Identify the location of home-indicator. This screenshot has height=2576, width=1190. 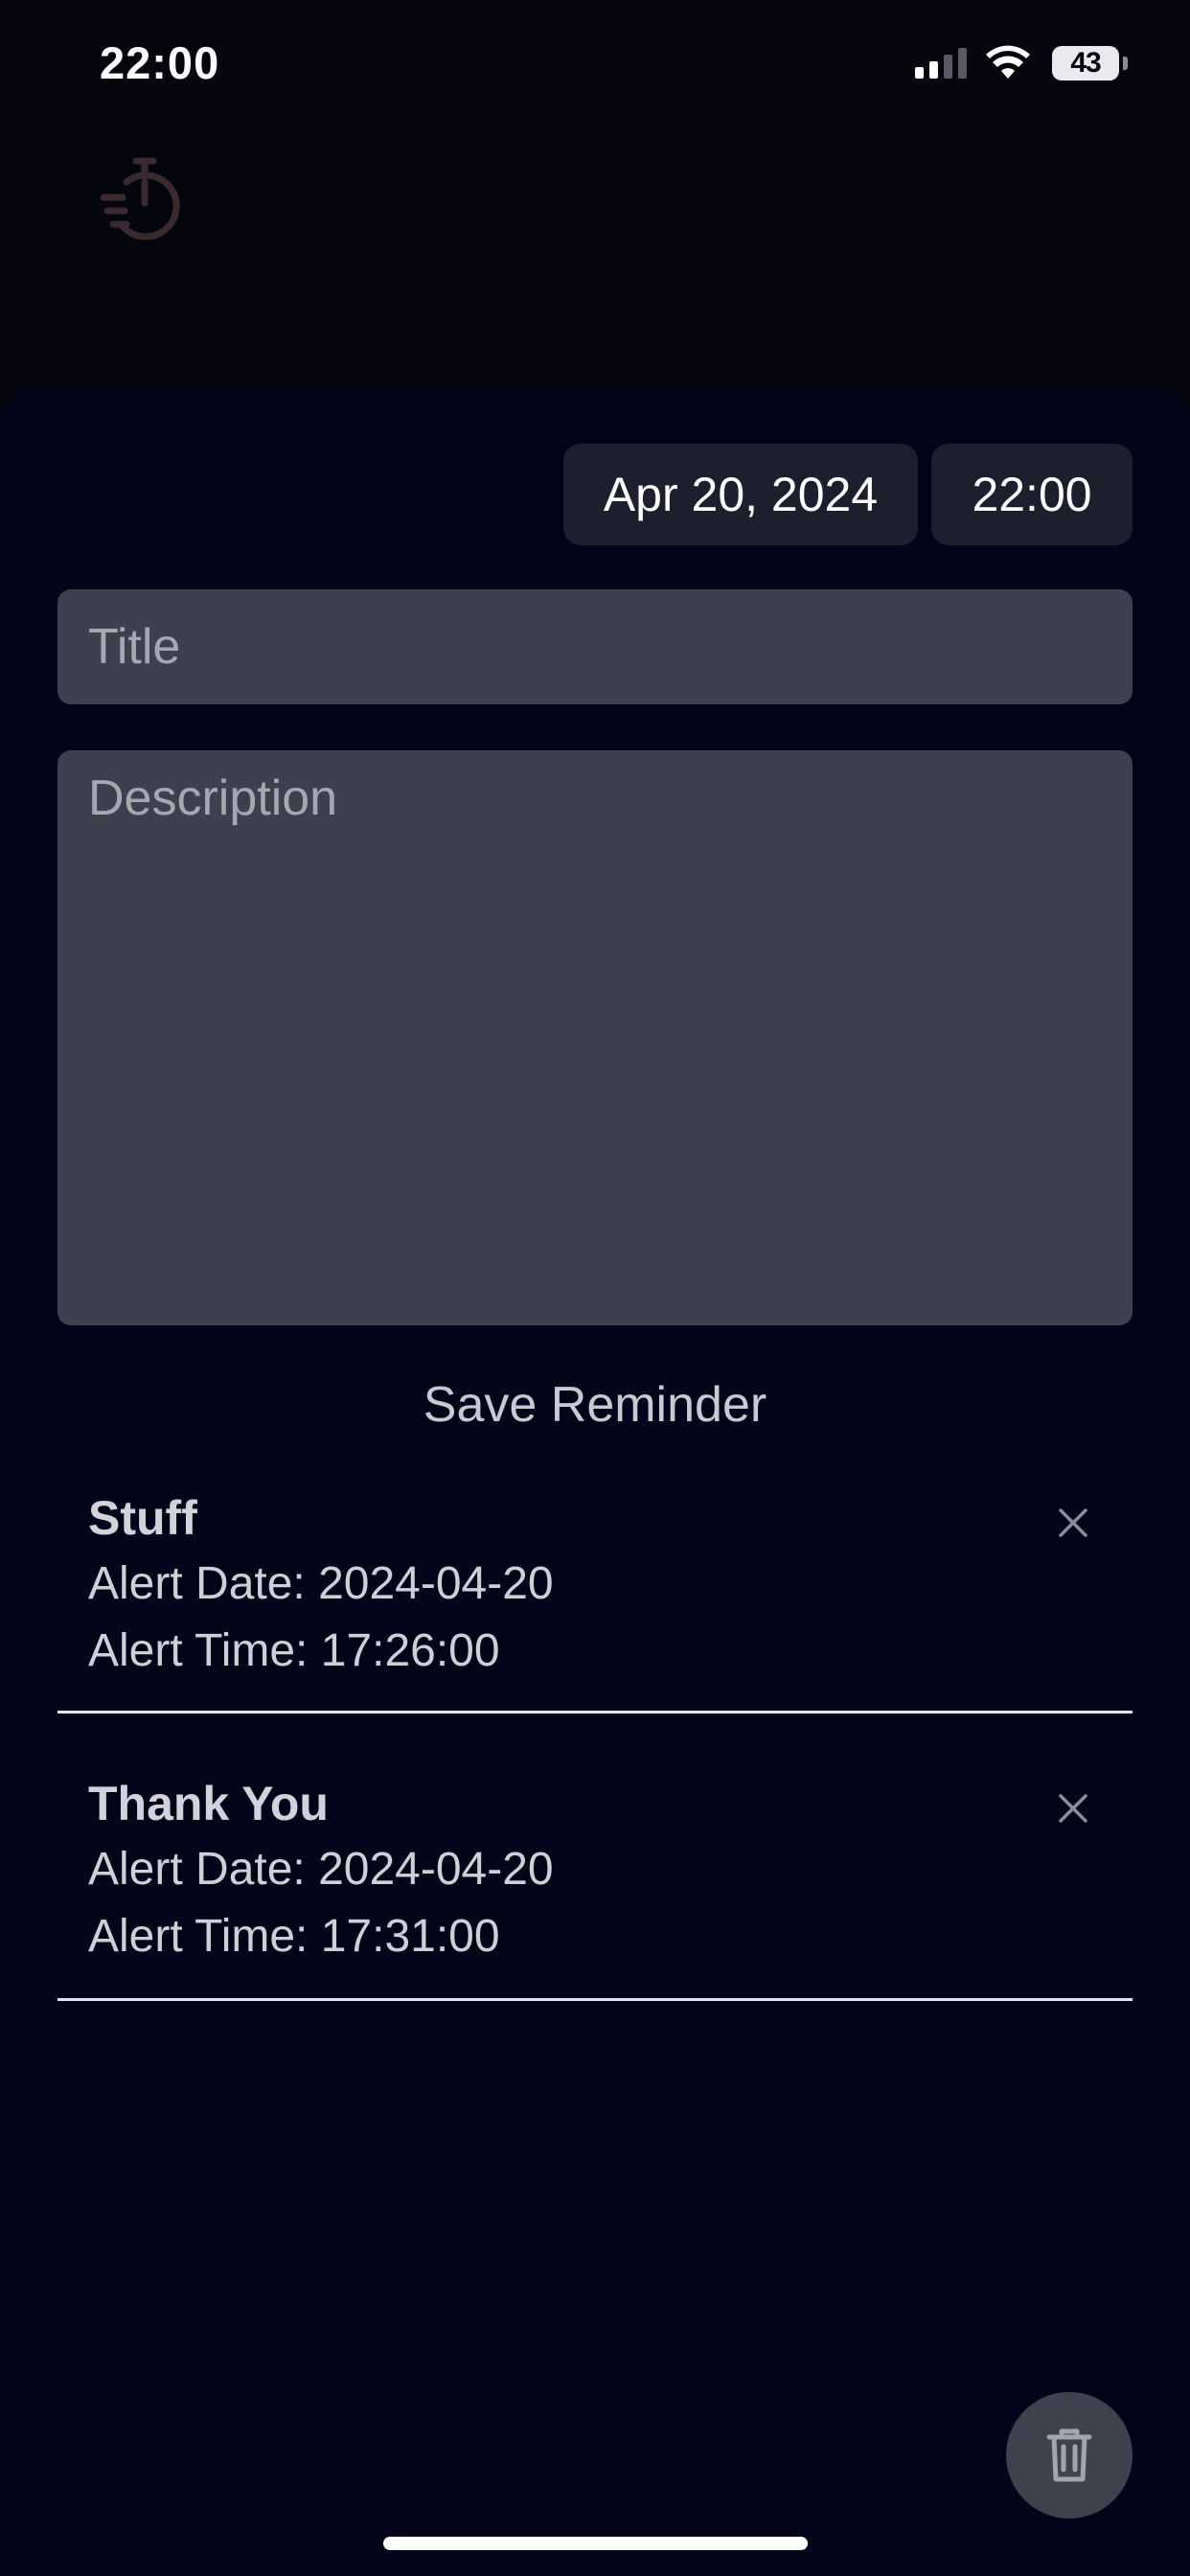
(595, 2543).